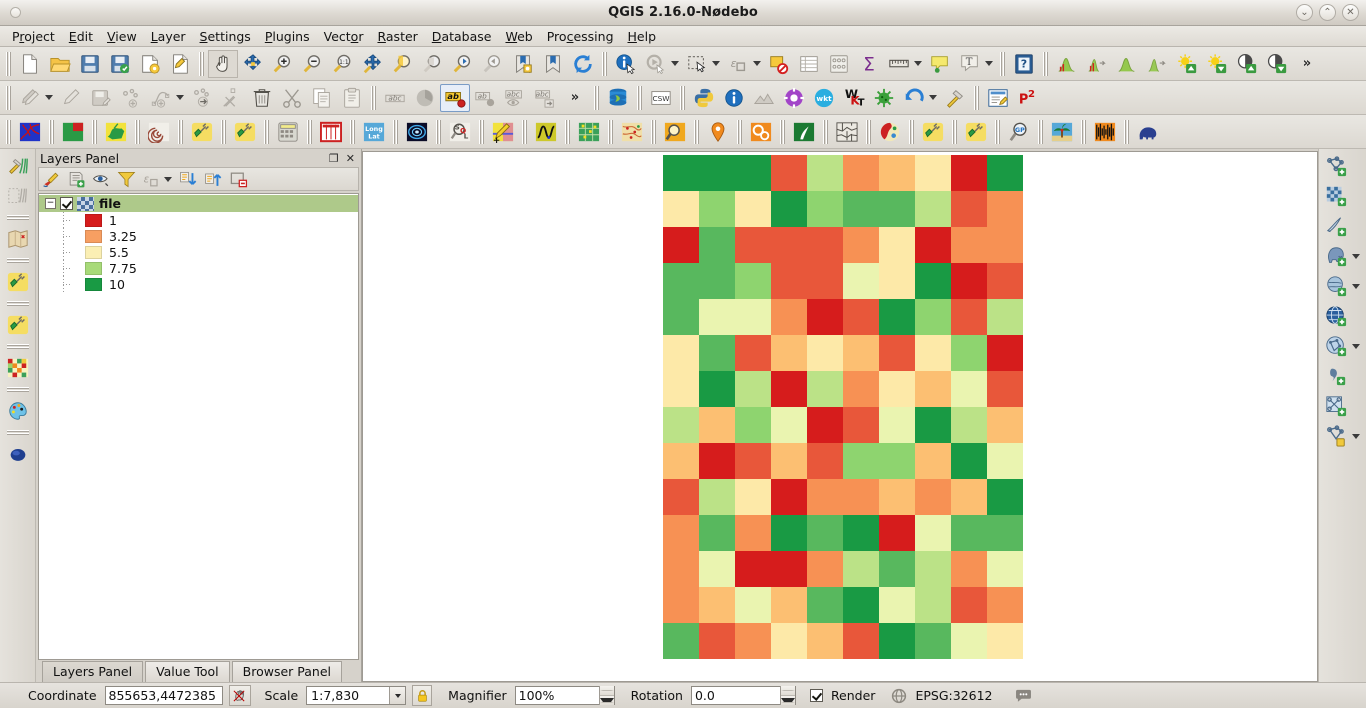 Image resolution: width=1366 pixels, height=708 pixels. What do you see at coordinates (606, 691) in the screenshot?
I see `magnifier-step-up` at bounding box center [606, 691].